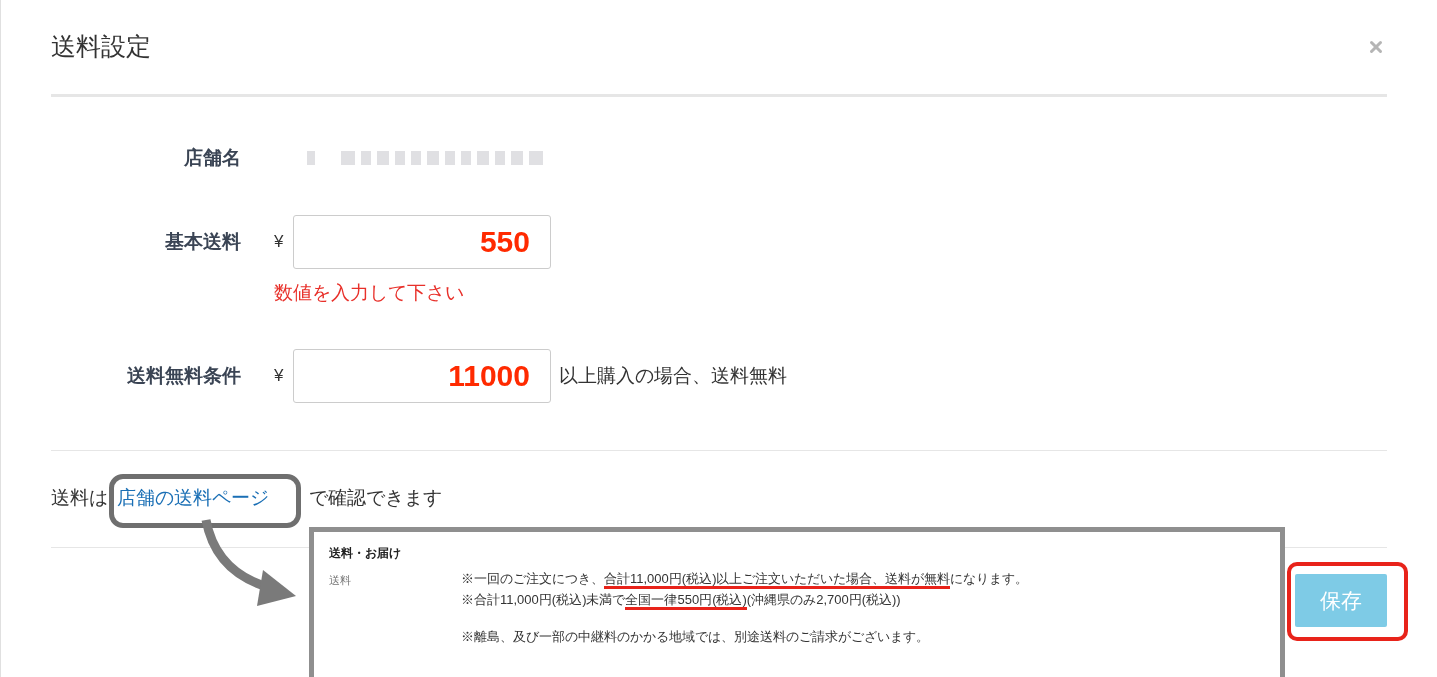 This screenshot has height=677, width=1437. I want to click on shipping-page-link: 店舗の送料ページ, so click(193, 498).